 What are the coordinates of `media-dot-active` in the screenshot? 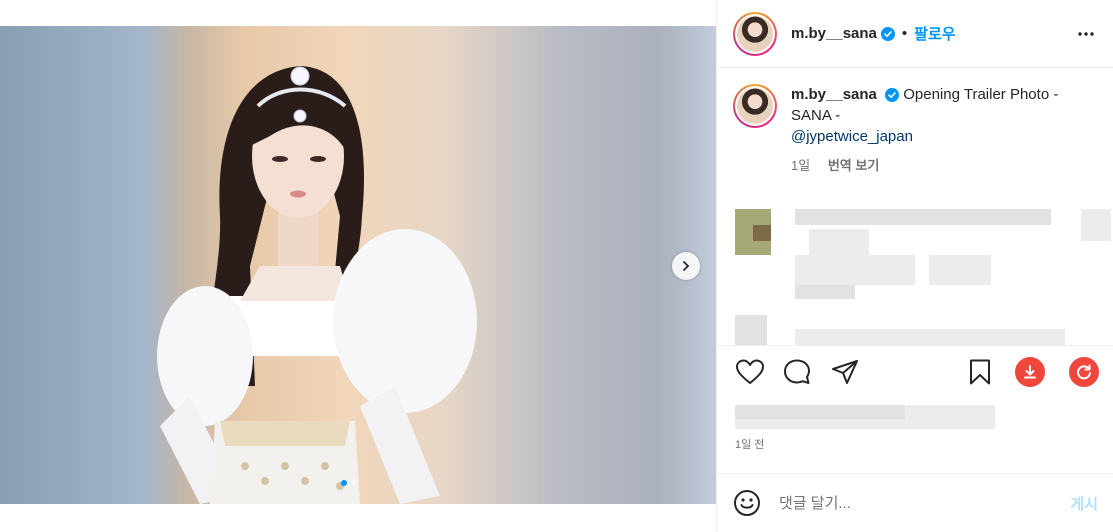 It's located at (344, 483).